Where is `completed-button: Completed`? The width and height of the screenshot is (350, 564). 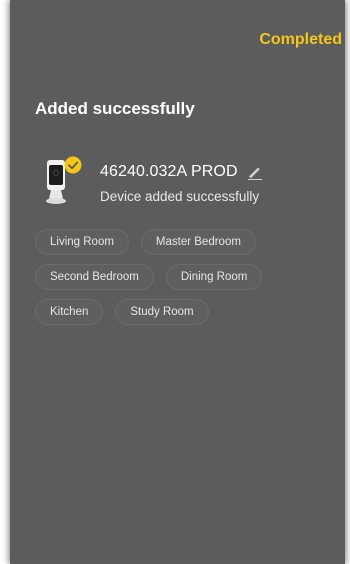 completed-button: Completed is located at coordinates (300, 40).